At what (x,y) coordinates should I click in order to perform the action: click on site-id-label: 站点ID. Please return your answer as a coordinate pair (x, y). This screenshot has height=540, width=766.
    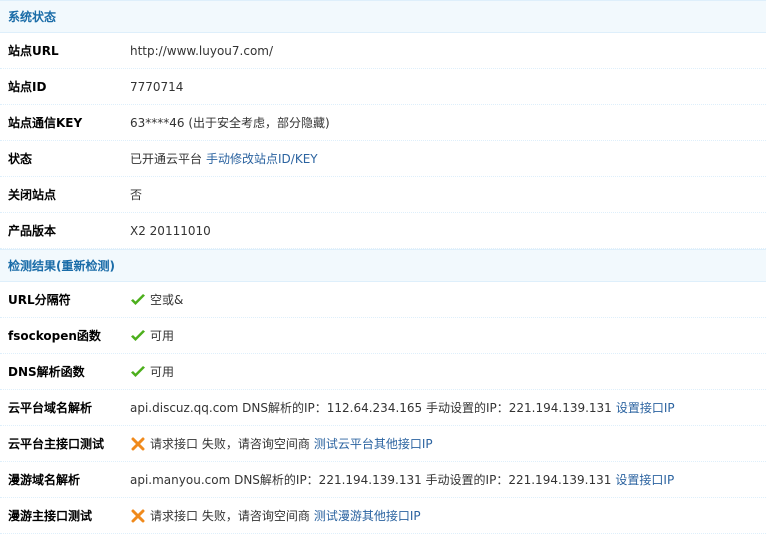
    Looking at the image, I should click on (27, 87).